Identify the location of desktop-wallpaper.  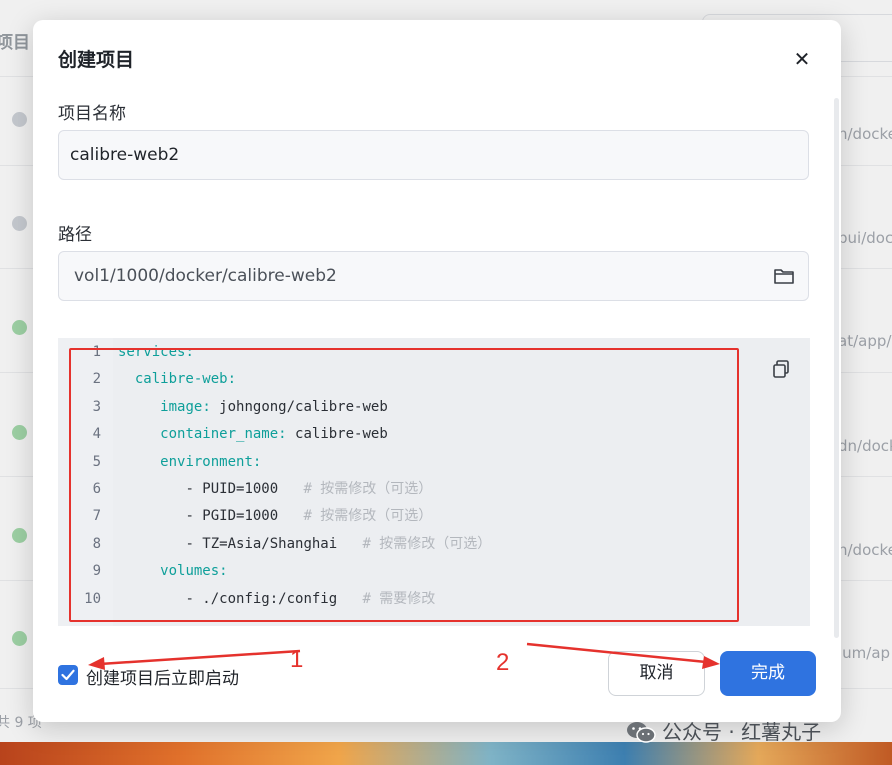
(446, 753).